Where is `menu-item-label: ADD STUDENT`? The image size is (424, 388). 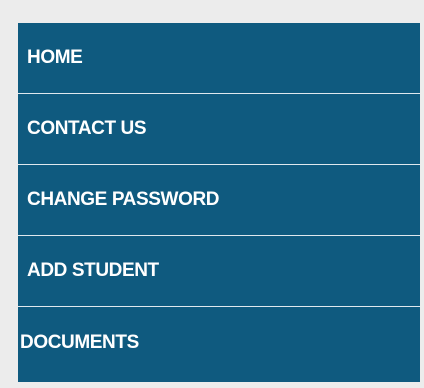
menu-item-label: ADD STUDENT is located at coordinates (93, 270).